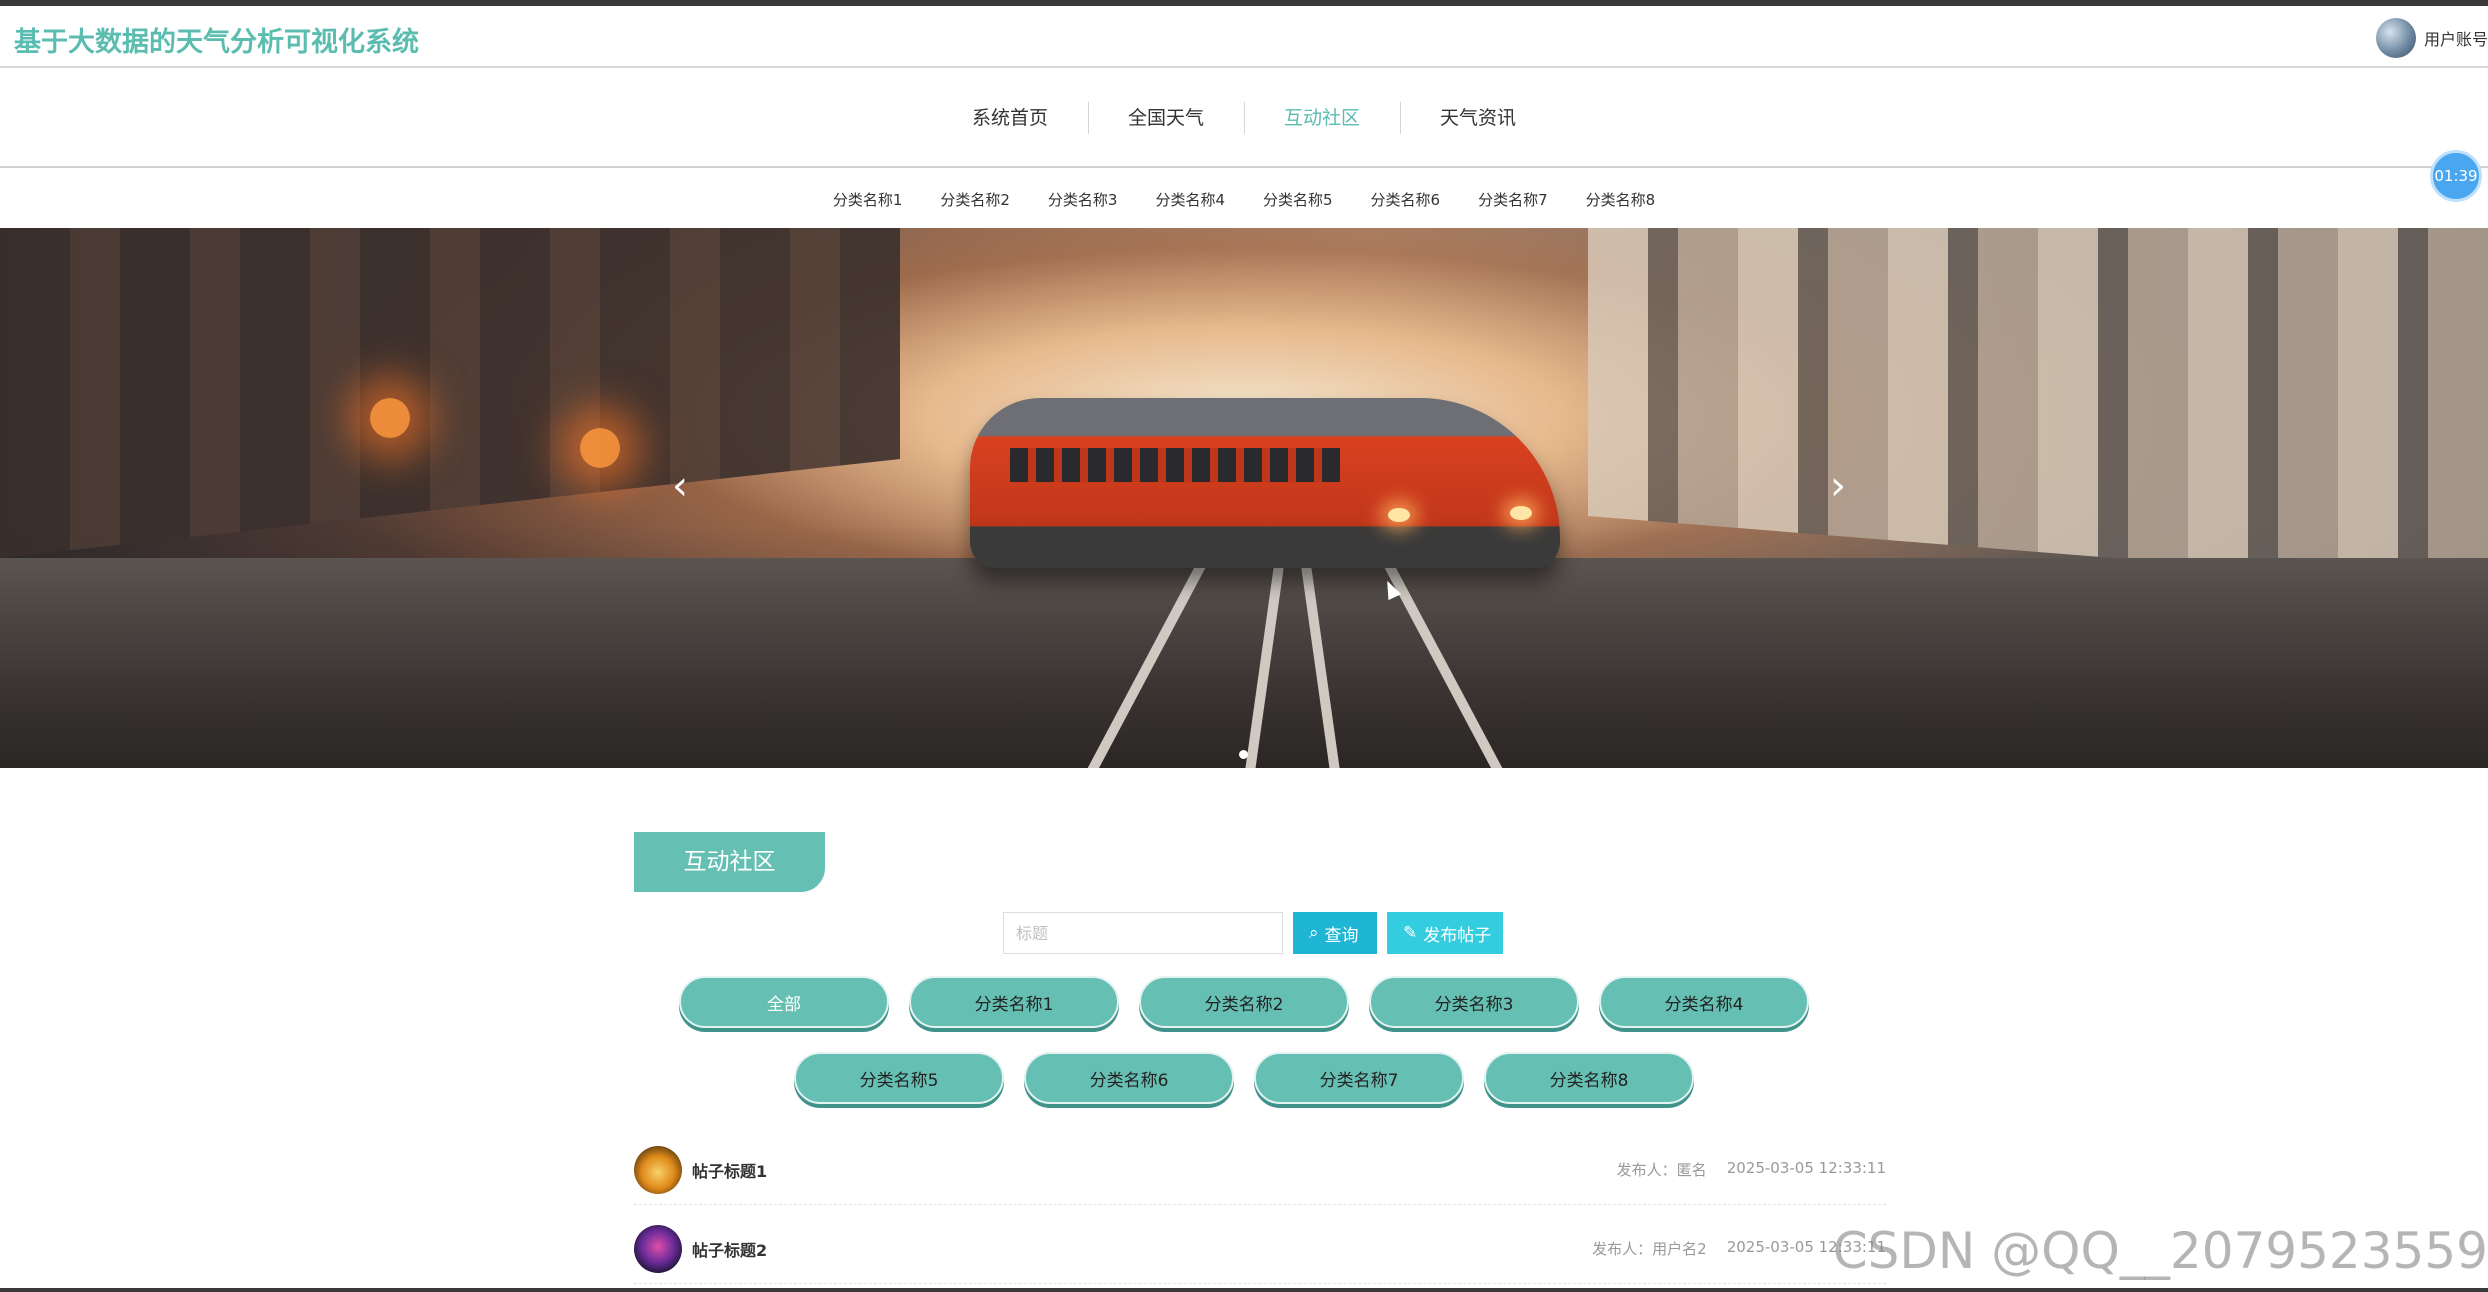  What do you see at coordinates (2456, 38) in the screenshot?
I see `user-label: 用户账号` at bounding box center [2456, 38].